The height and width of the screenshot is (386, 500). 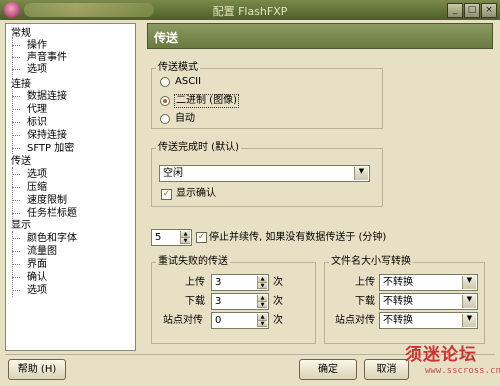 I want to click on panel-header: 传送, so click(x=320, y=36).